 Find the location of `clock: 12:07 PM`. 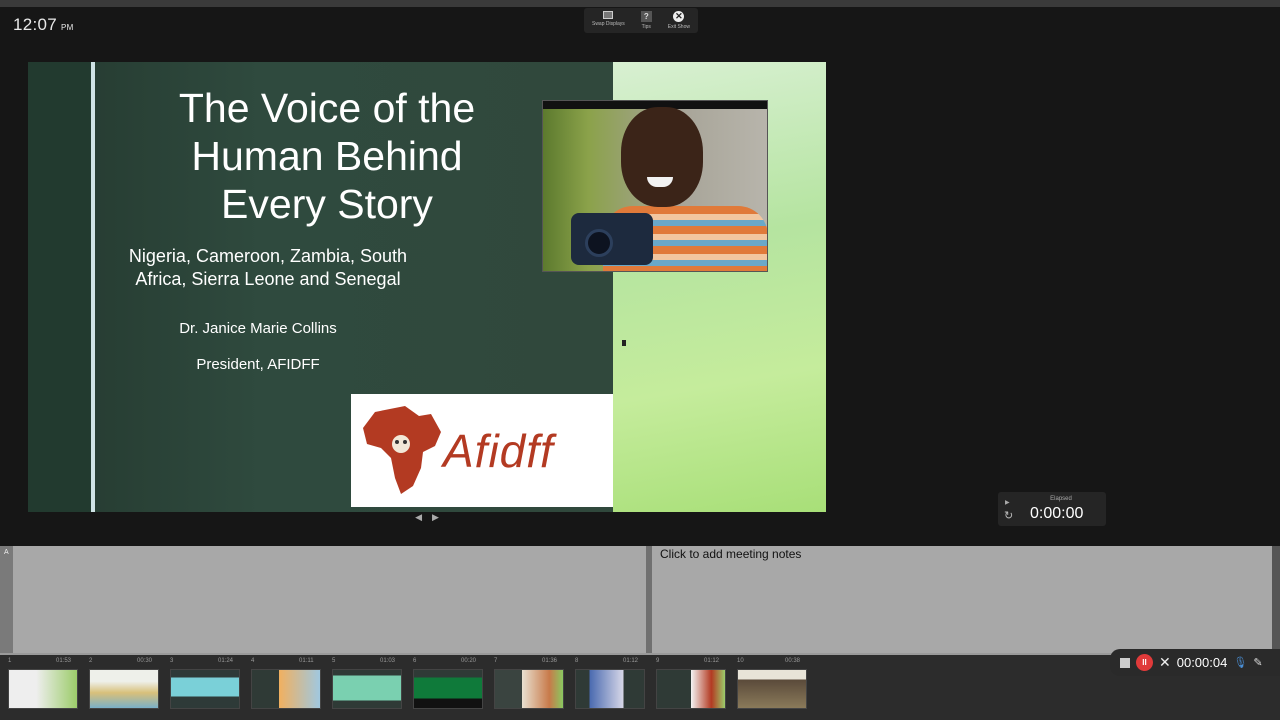

clock: 12:07 PM is located at coordinates (43, 25).